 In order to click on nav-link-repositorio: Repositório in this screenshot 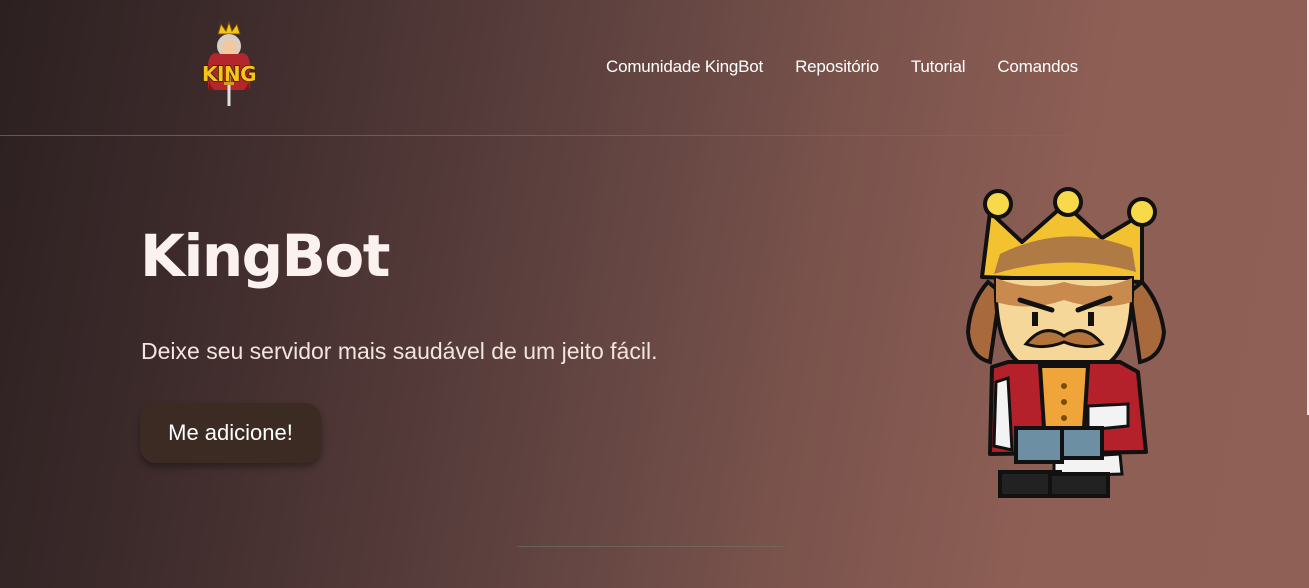, I will do `click(837, 67)`.